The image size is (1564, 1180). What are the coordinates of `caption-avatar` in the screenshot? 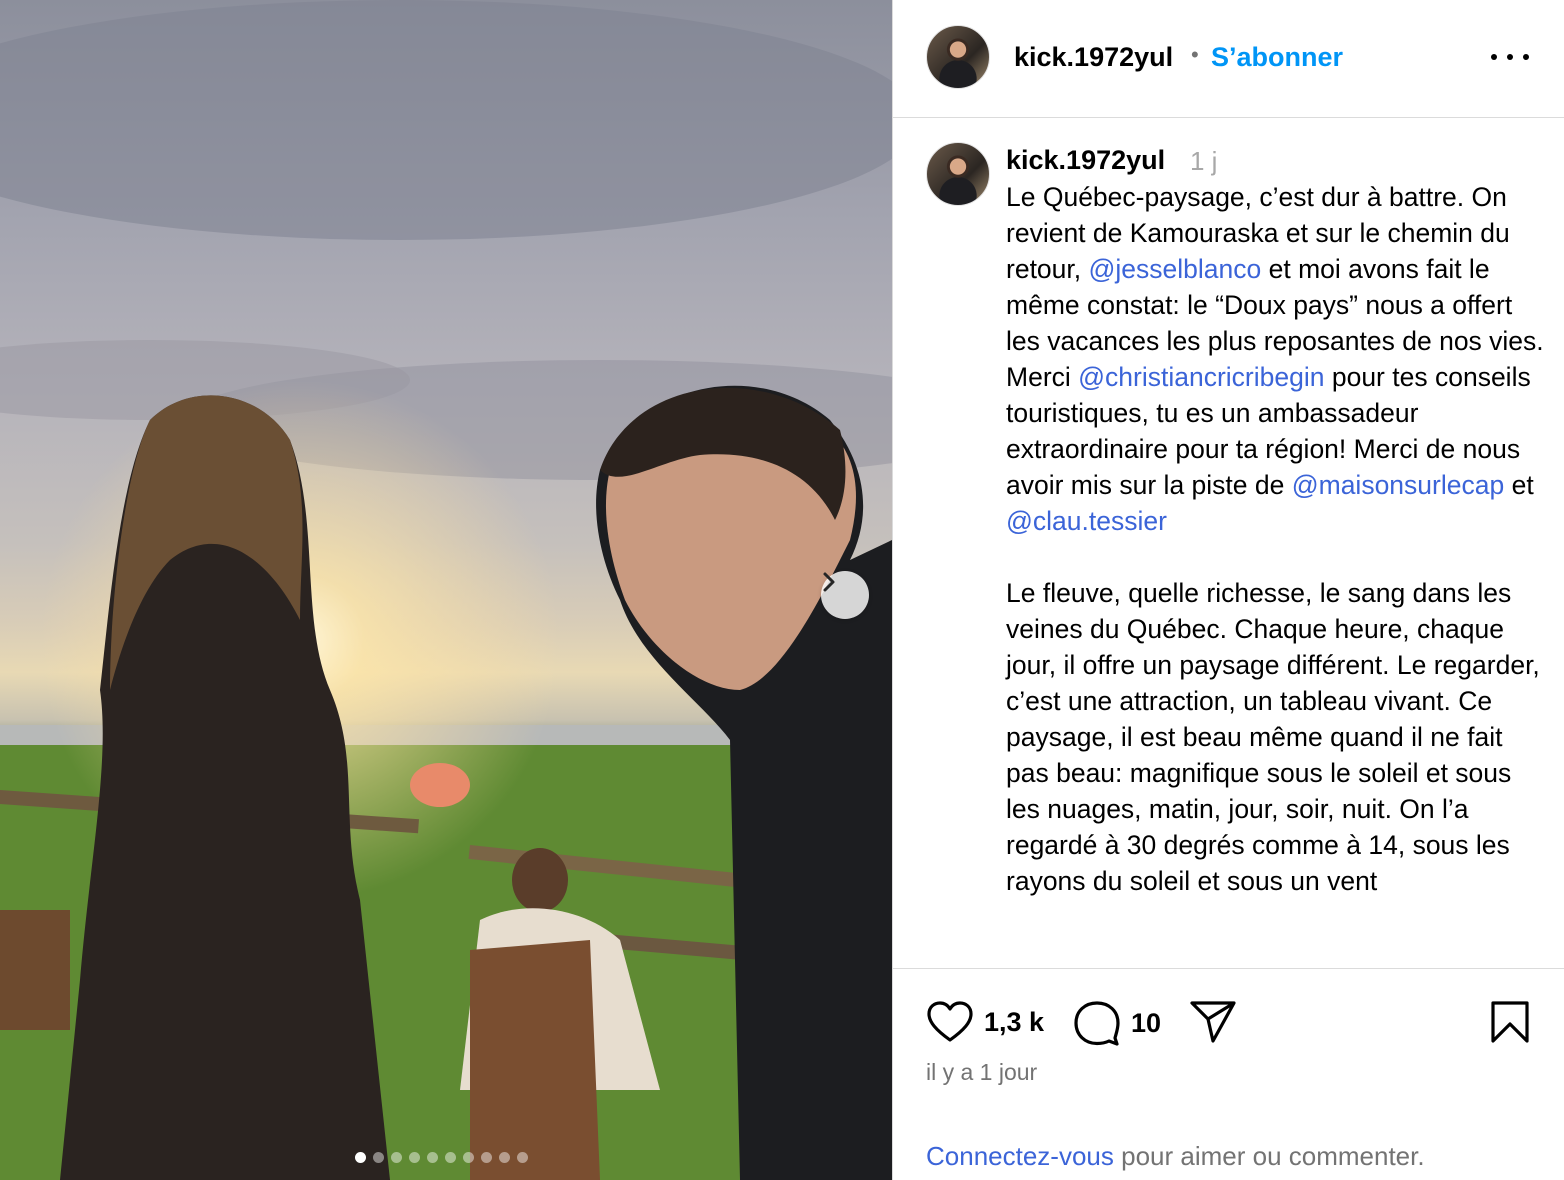 It's located at (958, 174).